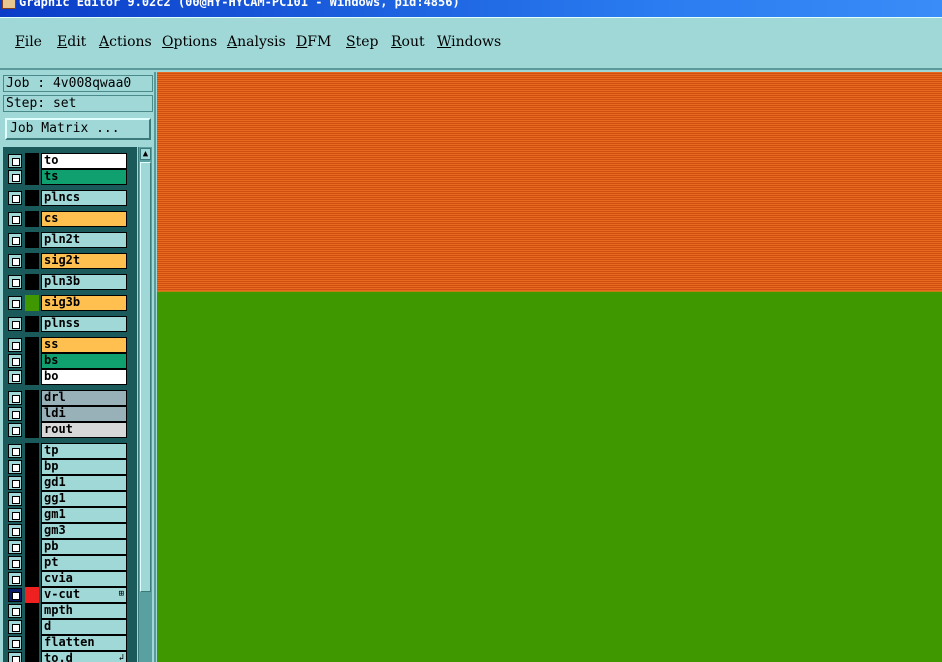 This screenshot has width=942, height=662. I want to click on layer-row-sig3b: sig3b, so click(66, 303).